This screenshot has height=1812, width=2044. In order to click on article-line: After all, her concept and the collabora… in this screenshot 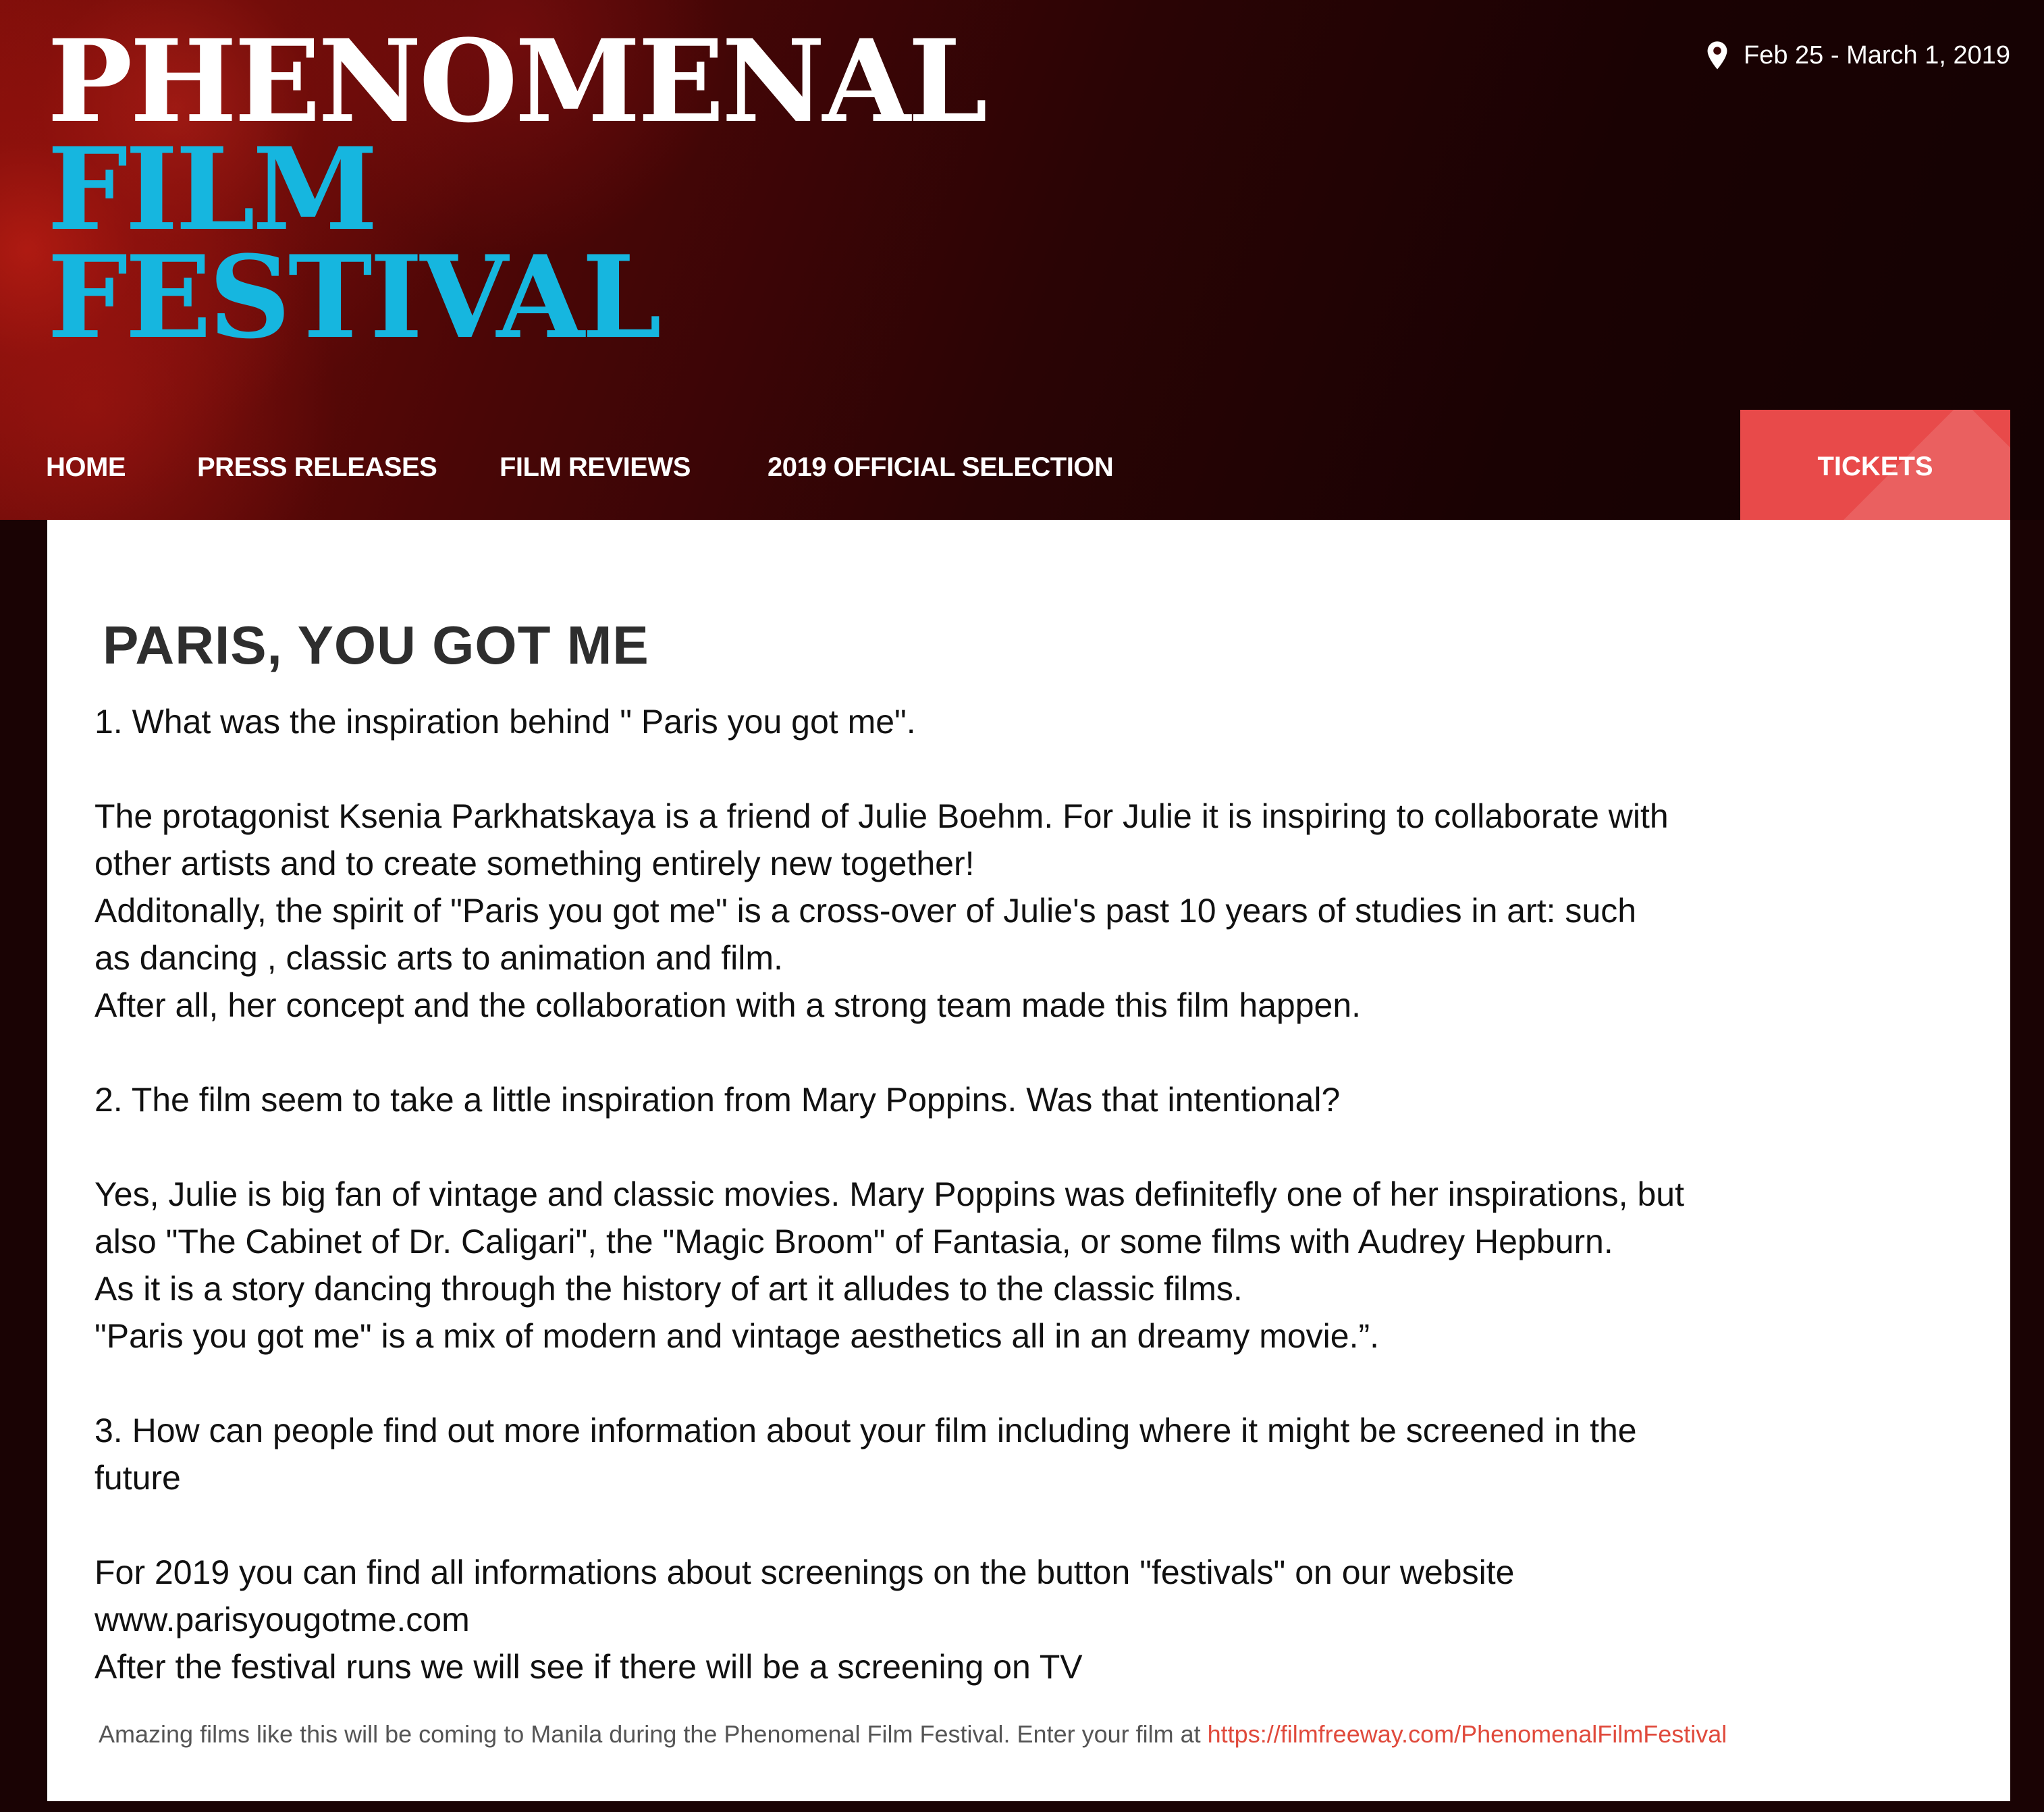, I will do `click(728, 1005)`.